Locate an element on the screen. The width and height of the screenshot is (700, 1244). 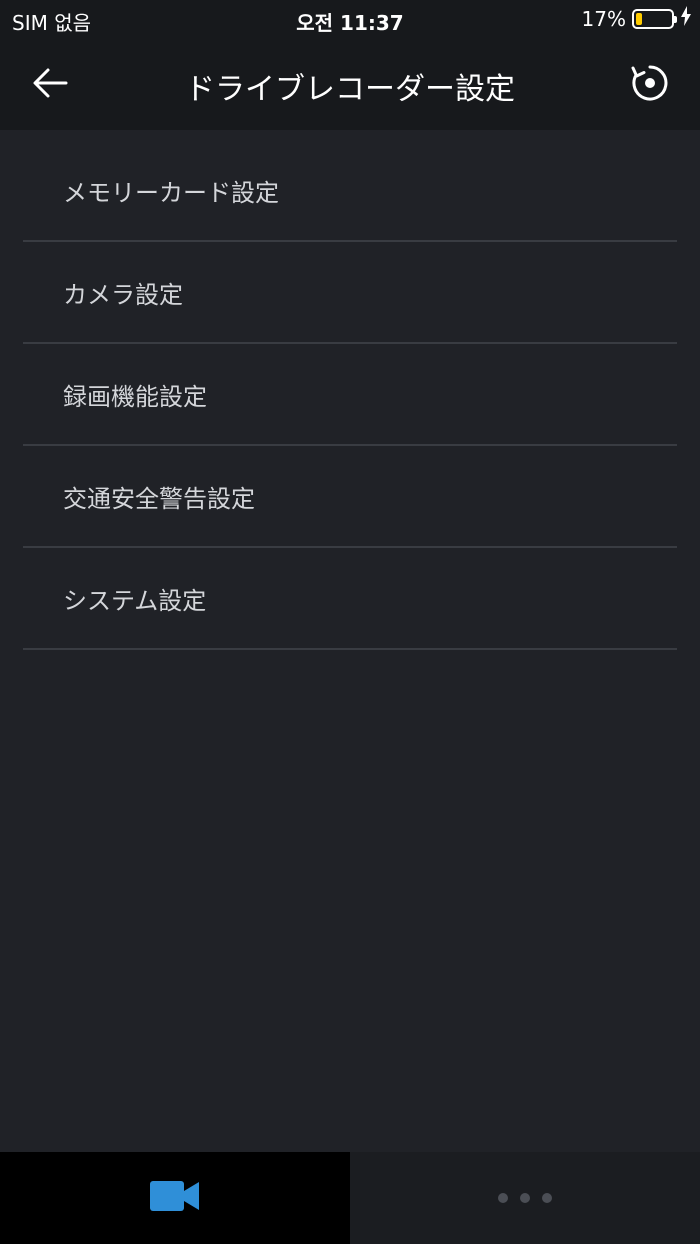
battery-cap is located at coordinates (675, 19).